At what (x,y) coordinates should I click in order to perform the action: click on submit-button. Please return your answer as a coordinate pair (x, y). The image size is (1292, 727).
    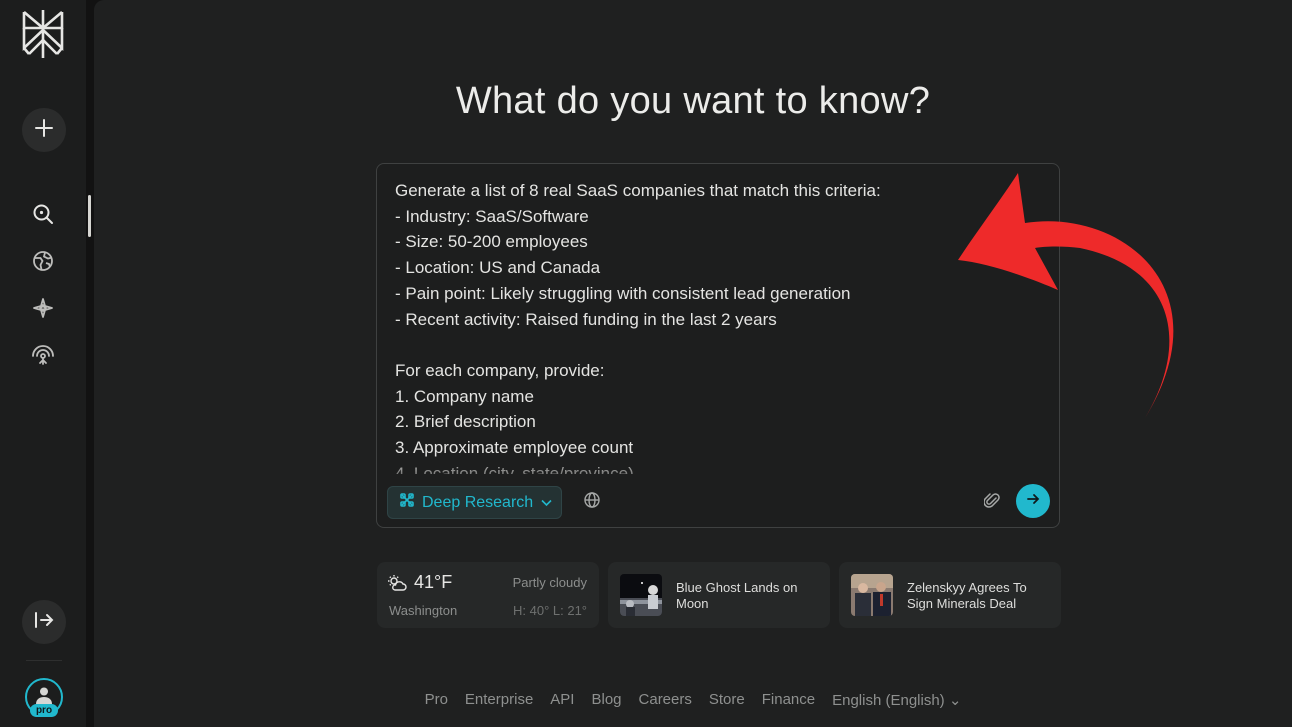
    Looking at the image, I should click on (1033, 501).